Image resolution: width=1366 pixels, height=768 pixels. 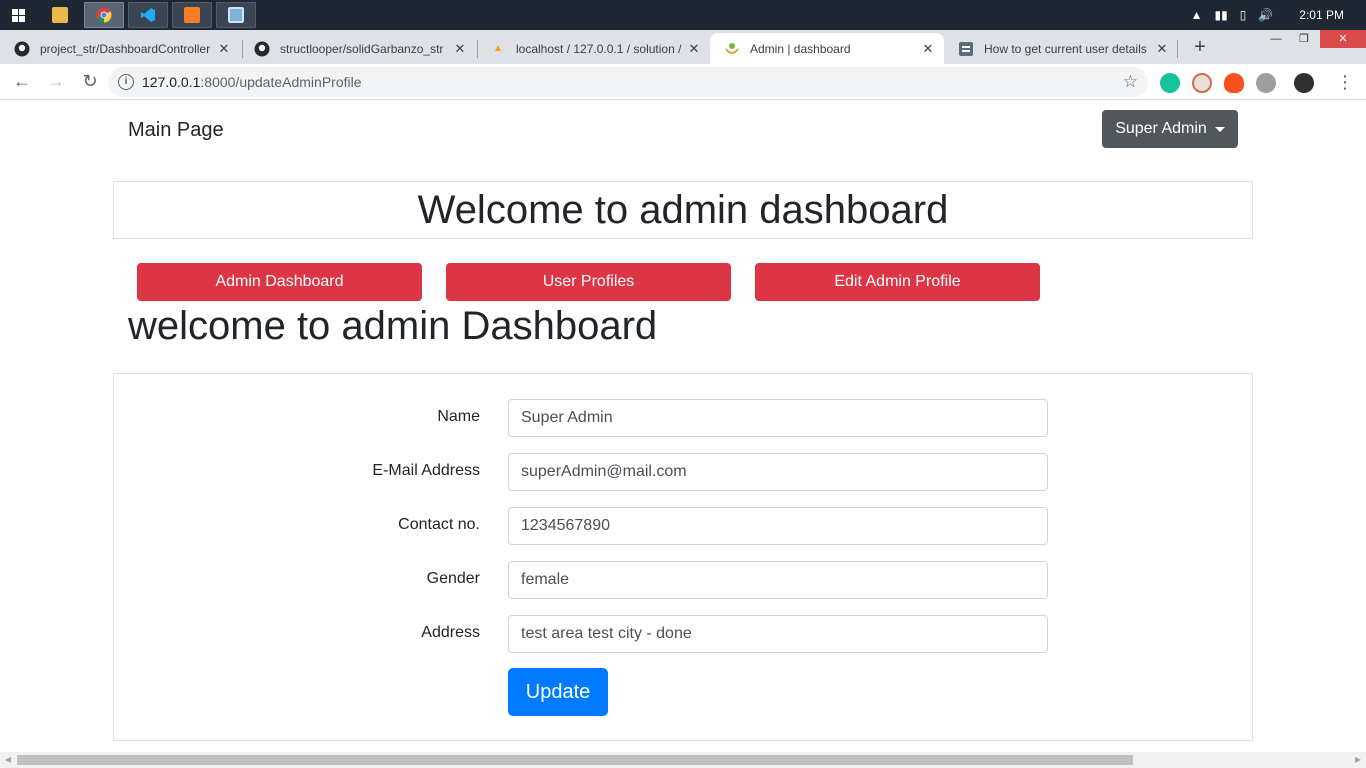 What do you see at coordinates (778, 472) in the screenshot?
I see `email-field: superAdmin@mail.com` at bounding box center [778, 472].